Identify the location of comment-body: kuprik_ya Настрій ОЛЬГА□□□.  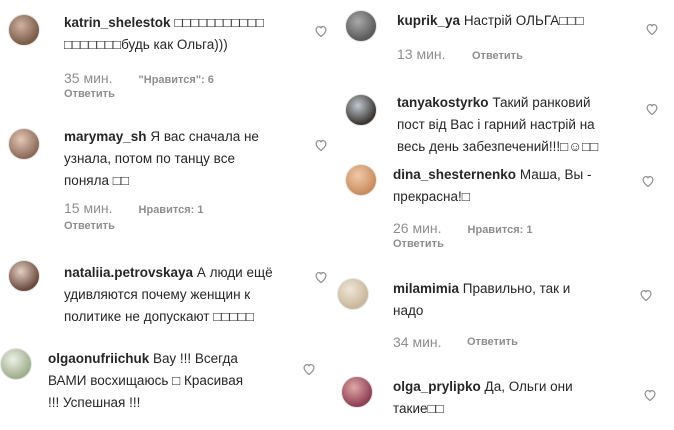
(490, 21).